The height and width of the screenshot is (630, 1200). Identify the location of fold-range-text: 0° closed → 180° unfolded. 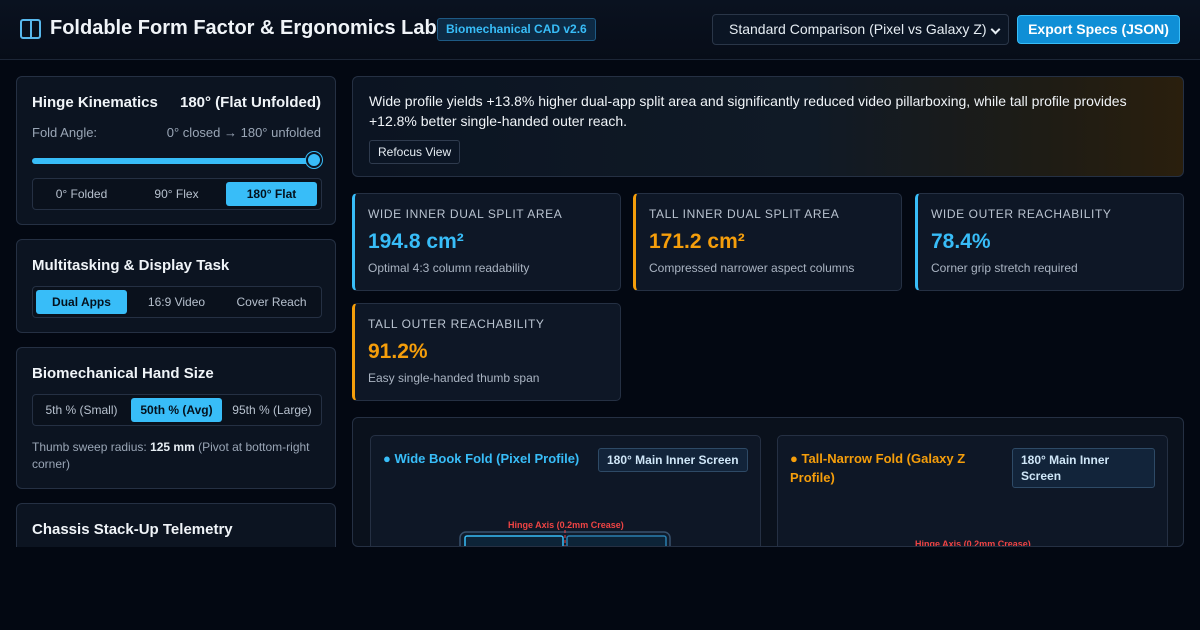
(243, 132).